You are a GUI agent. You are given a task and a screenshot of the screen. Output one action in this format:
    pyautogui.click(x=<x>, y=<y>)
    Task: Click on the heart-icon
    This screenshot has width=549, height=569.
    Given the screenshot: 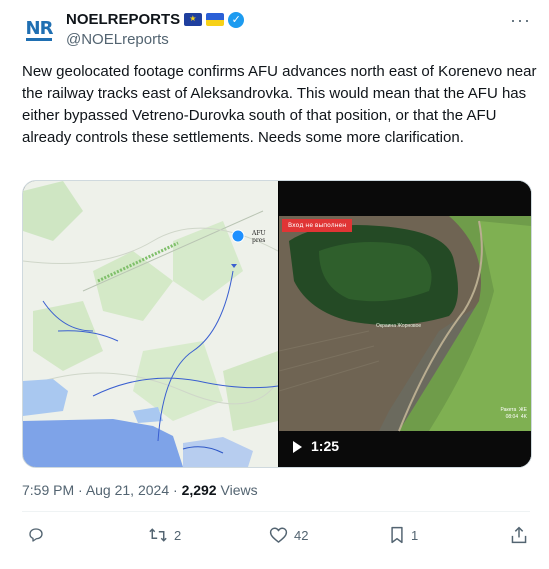 What is the action you would take?
    pyautogui.click(x=278, y=535)
    